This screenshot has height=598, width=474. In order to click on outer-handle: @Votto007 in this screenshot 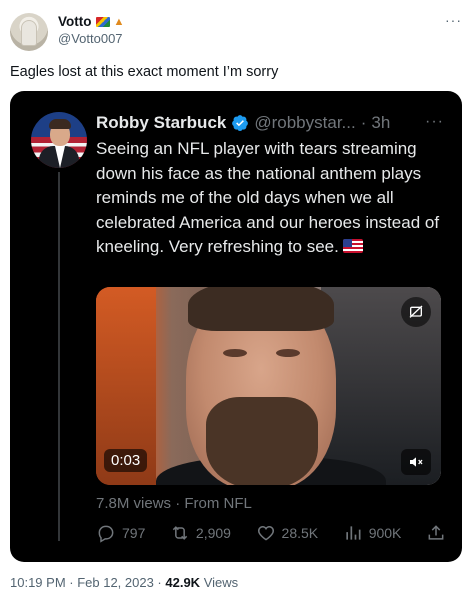, I will do `click(90, 38)`.